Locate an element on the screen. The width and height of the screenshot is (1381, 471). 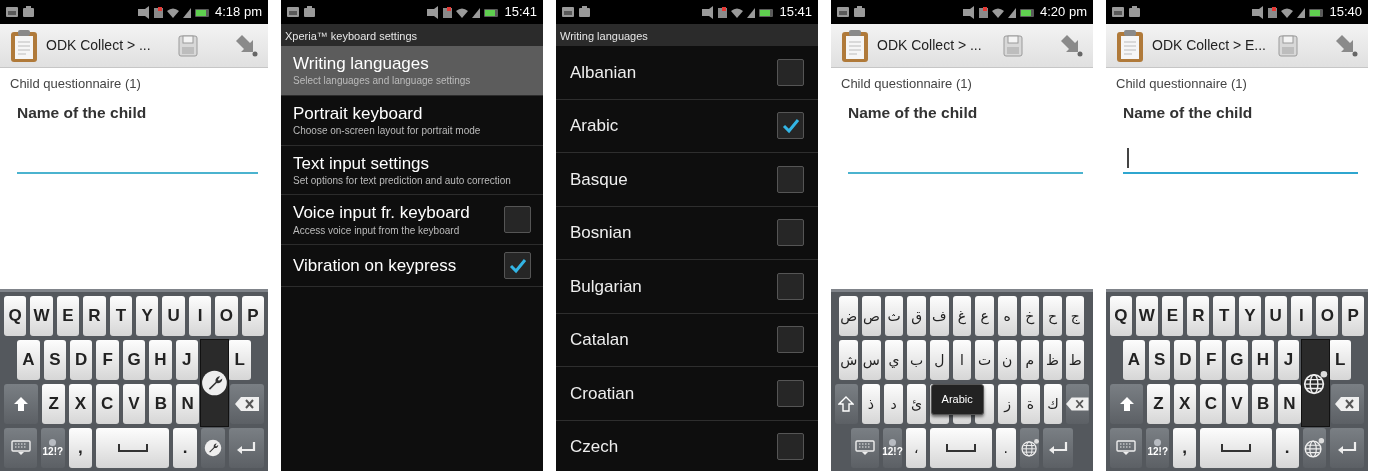
settings-item: Vibration on keypress is located at coordinates (412, 266).